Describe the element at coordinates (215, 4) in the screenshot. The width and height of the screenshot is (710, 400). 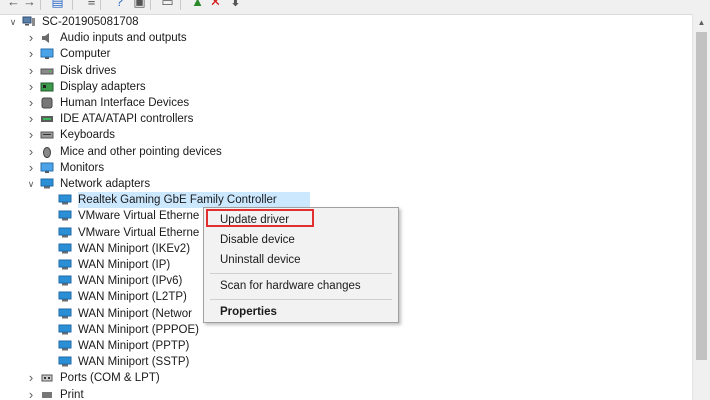
I see `uninstall-icon: ✕` at that location.